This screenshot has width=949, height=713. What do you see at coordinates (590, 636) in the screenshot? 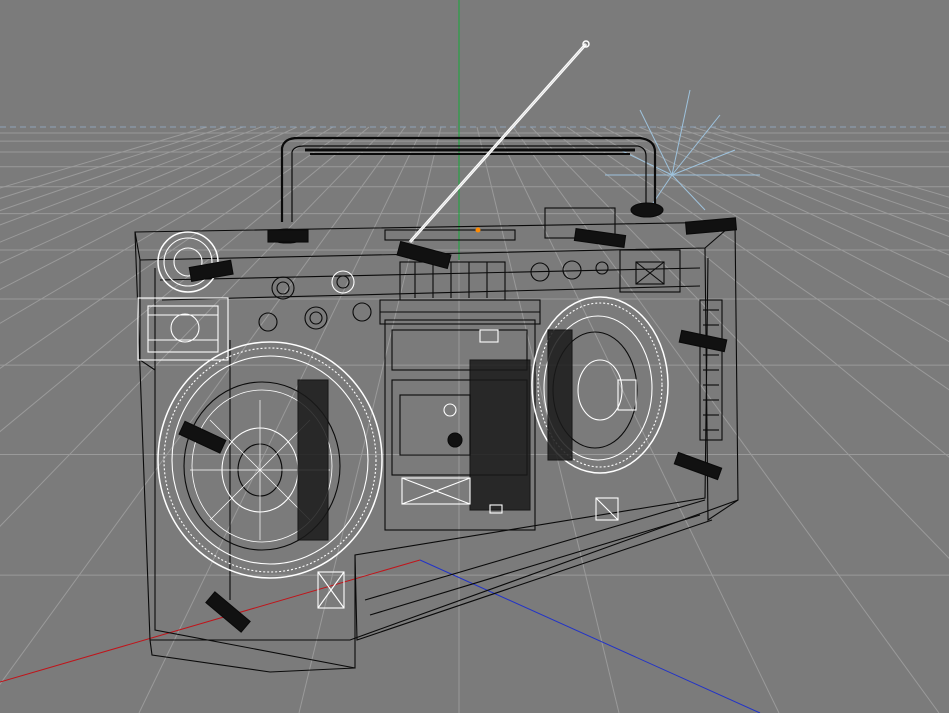
I see `z-axis-line` at bounding box center [590, 636].